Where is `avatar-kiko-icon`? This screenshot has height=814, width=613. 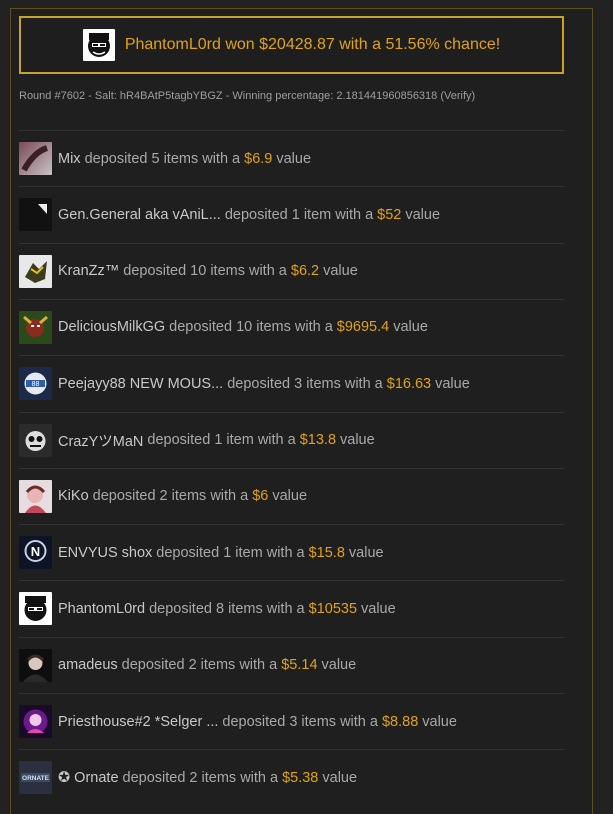 avatar-kiko-icon is located at coordinates (35, 496).